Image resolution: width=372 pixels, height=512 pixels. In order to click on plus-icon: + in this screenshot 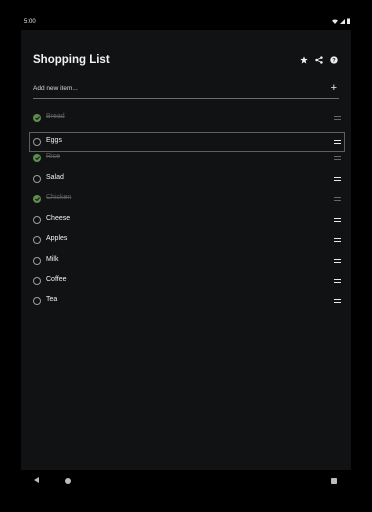, I will do `click(334, 88)`.